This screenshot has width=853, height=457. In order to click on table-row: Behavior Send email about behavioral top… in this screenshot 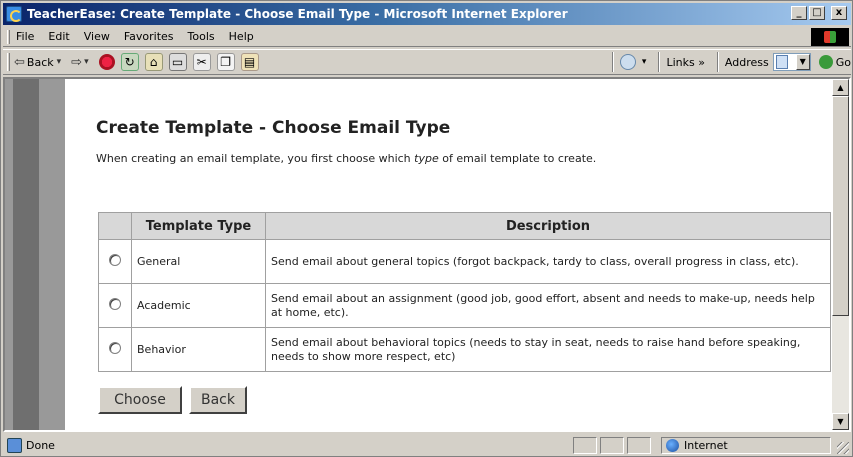, I will do `click(464, 349)`.